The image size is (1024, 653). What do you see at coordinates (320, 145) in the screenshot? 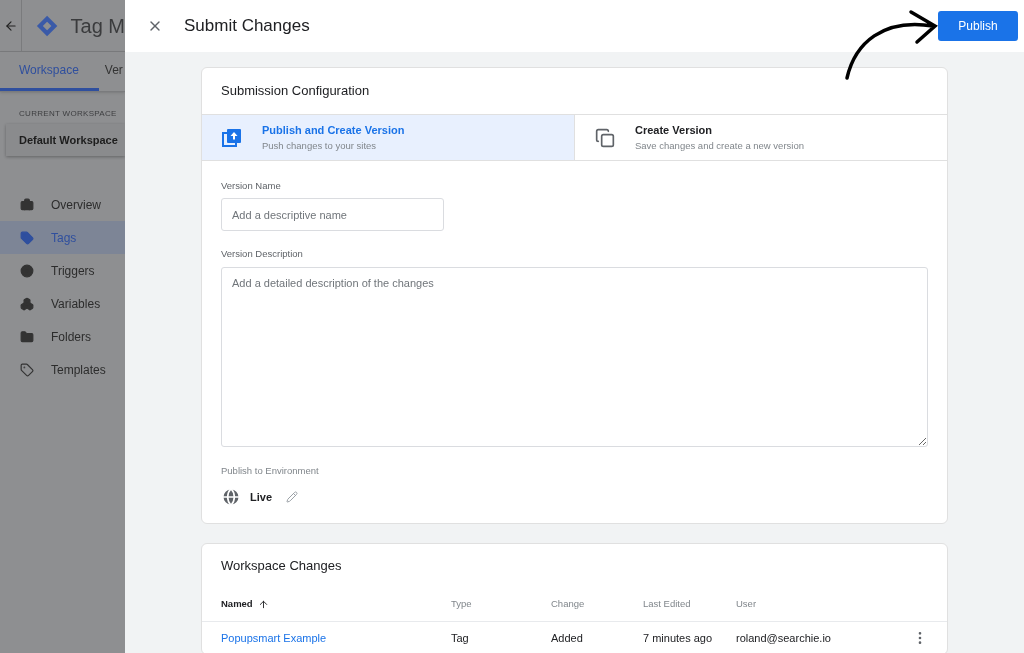
I see `option-subtitle: Push changes to your sites` at bounding box center [320, 145].